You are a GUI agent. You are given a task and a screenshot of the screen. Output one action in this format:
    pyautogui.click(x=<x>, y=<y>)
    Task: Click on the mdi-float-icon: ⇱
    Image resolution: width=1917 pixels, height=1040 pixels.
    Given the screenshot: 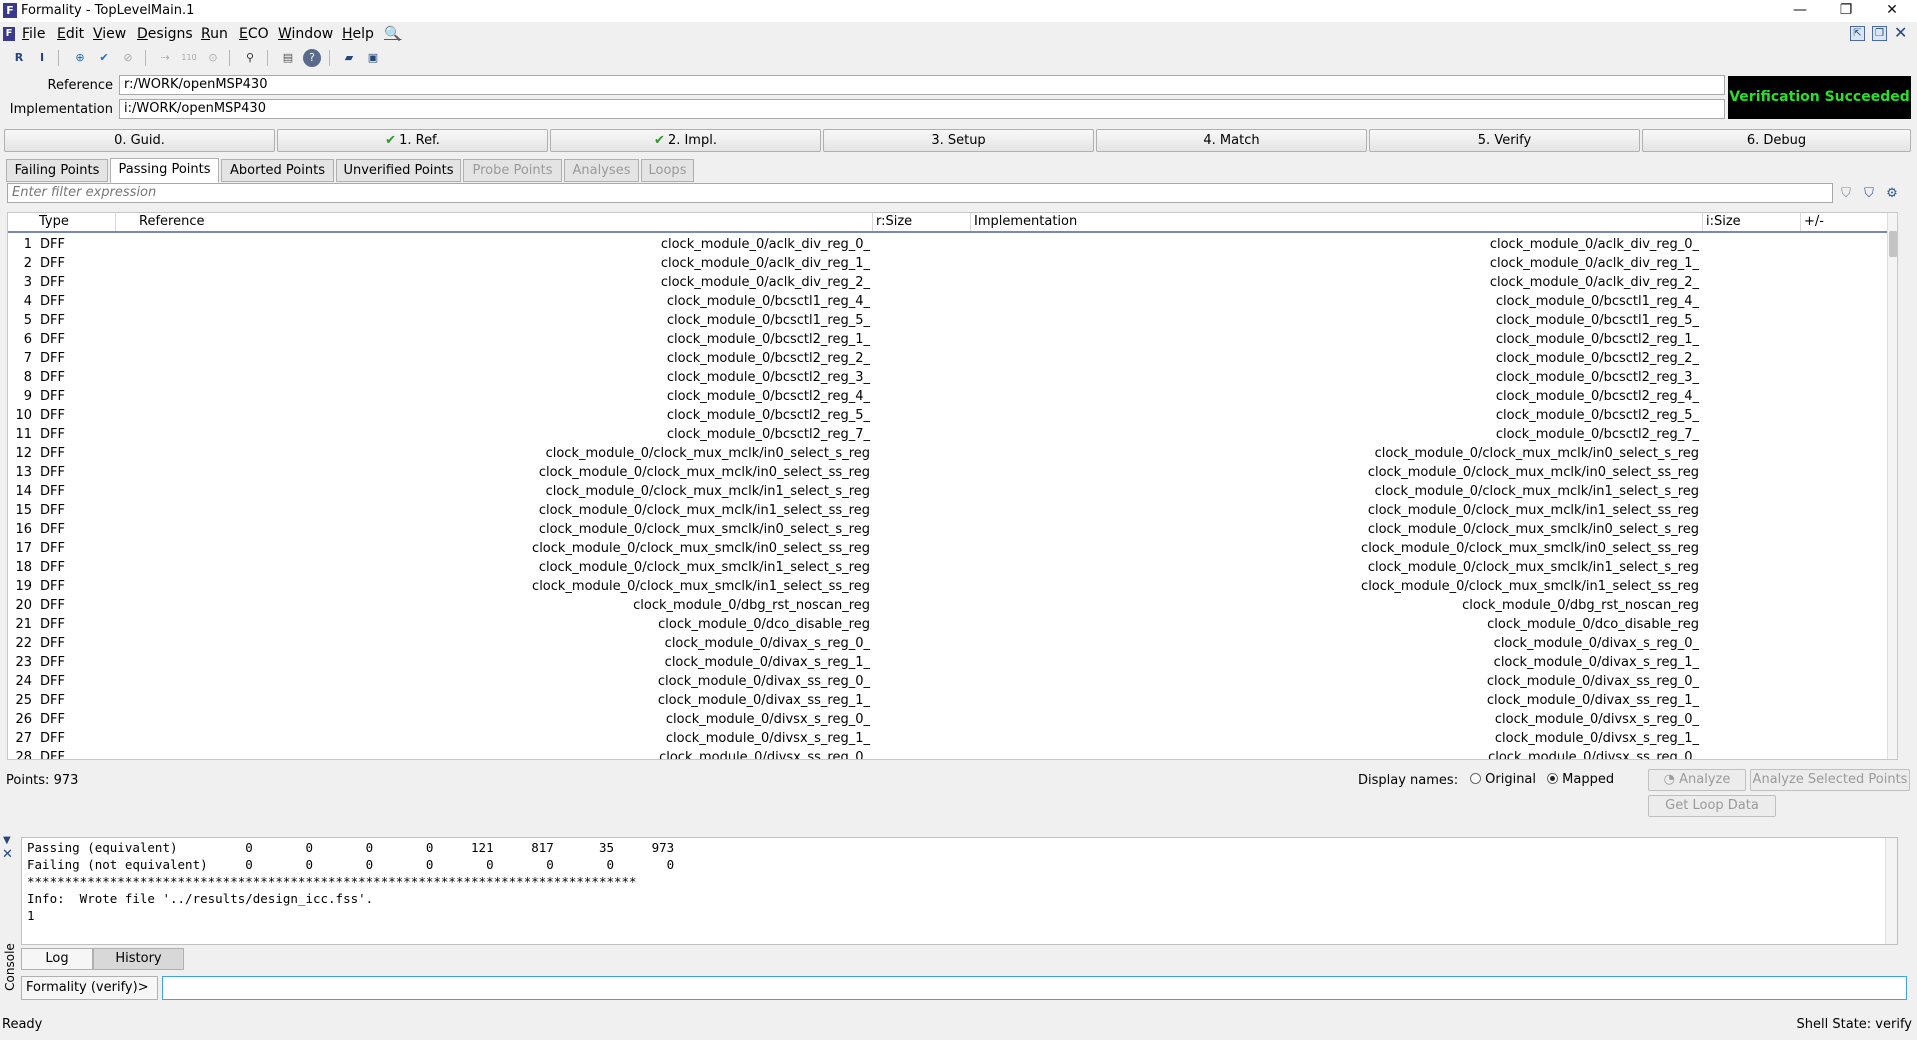 What is the action you would take?
    pyautogui.click(x=1857, y=33)
    